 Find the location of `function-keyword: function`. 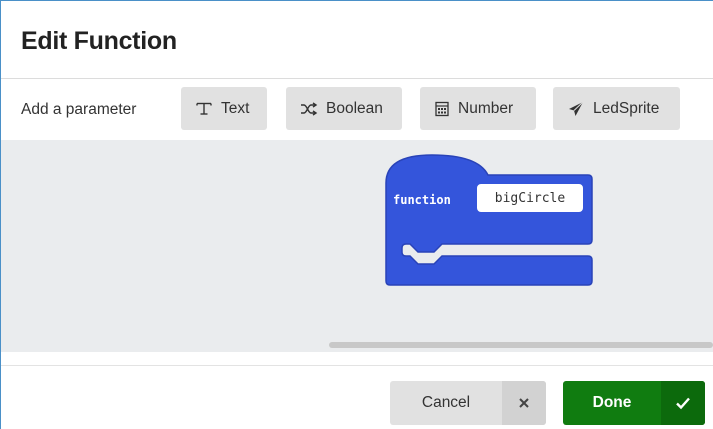

function-keyword: function is located at coordinates (422, 200).